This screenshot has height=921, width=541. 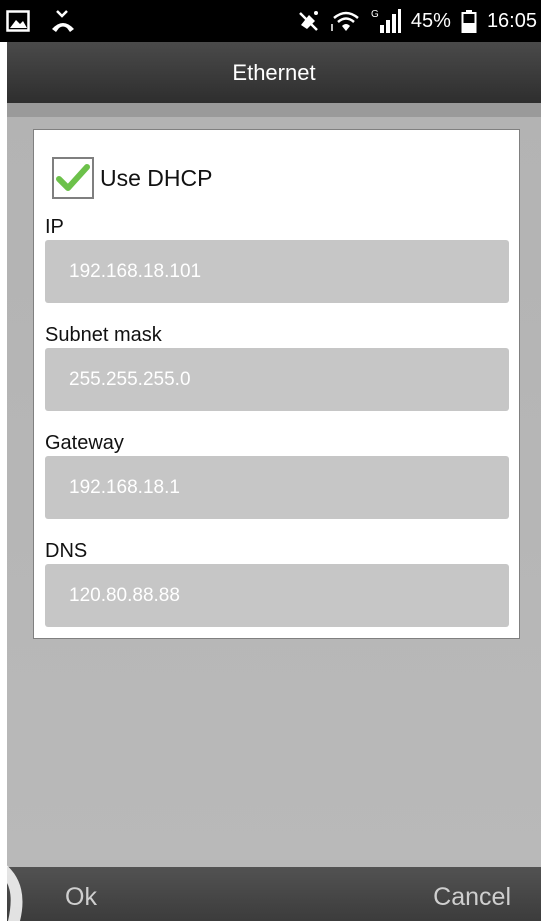 I want to click on page-title: Ethernet, so click(x=274, y=72).